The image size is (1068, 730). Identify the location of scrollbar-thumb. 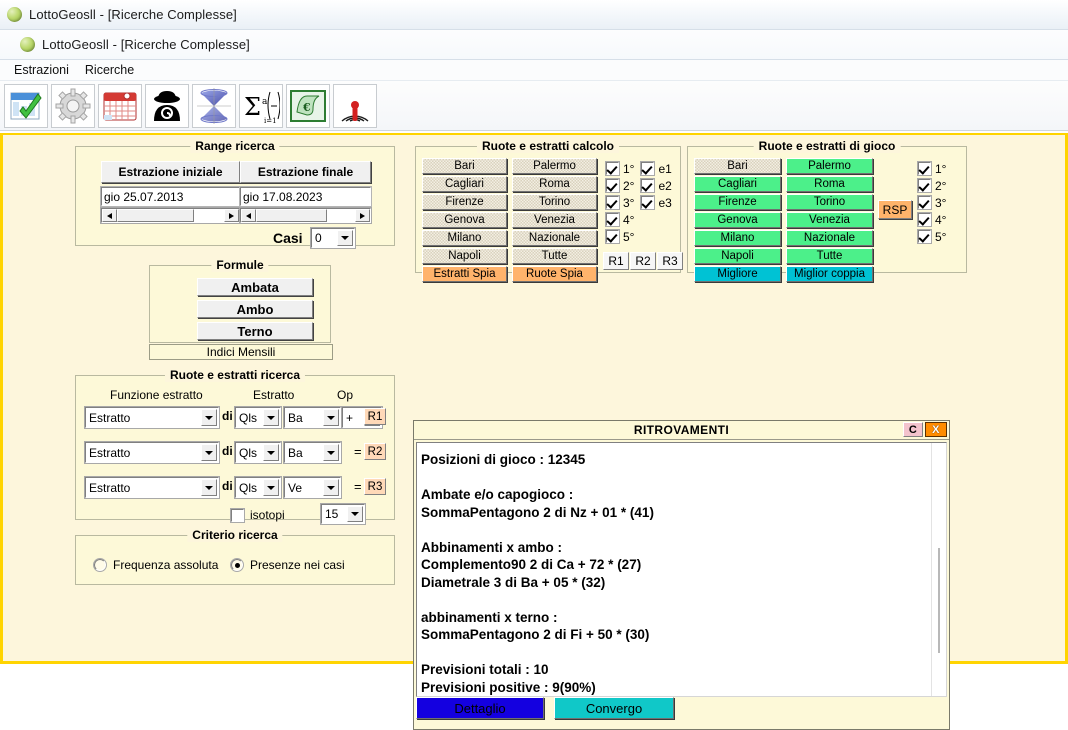
(939, 600).